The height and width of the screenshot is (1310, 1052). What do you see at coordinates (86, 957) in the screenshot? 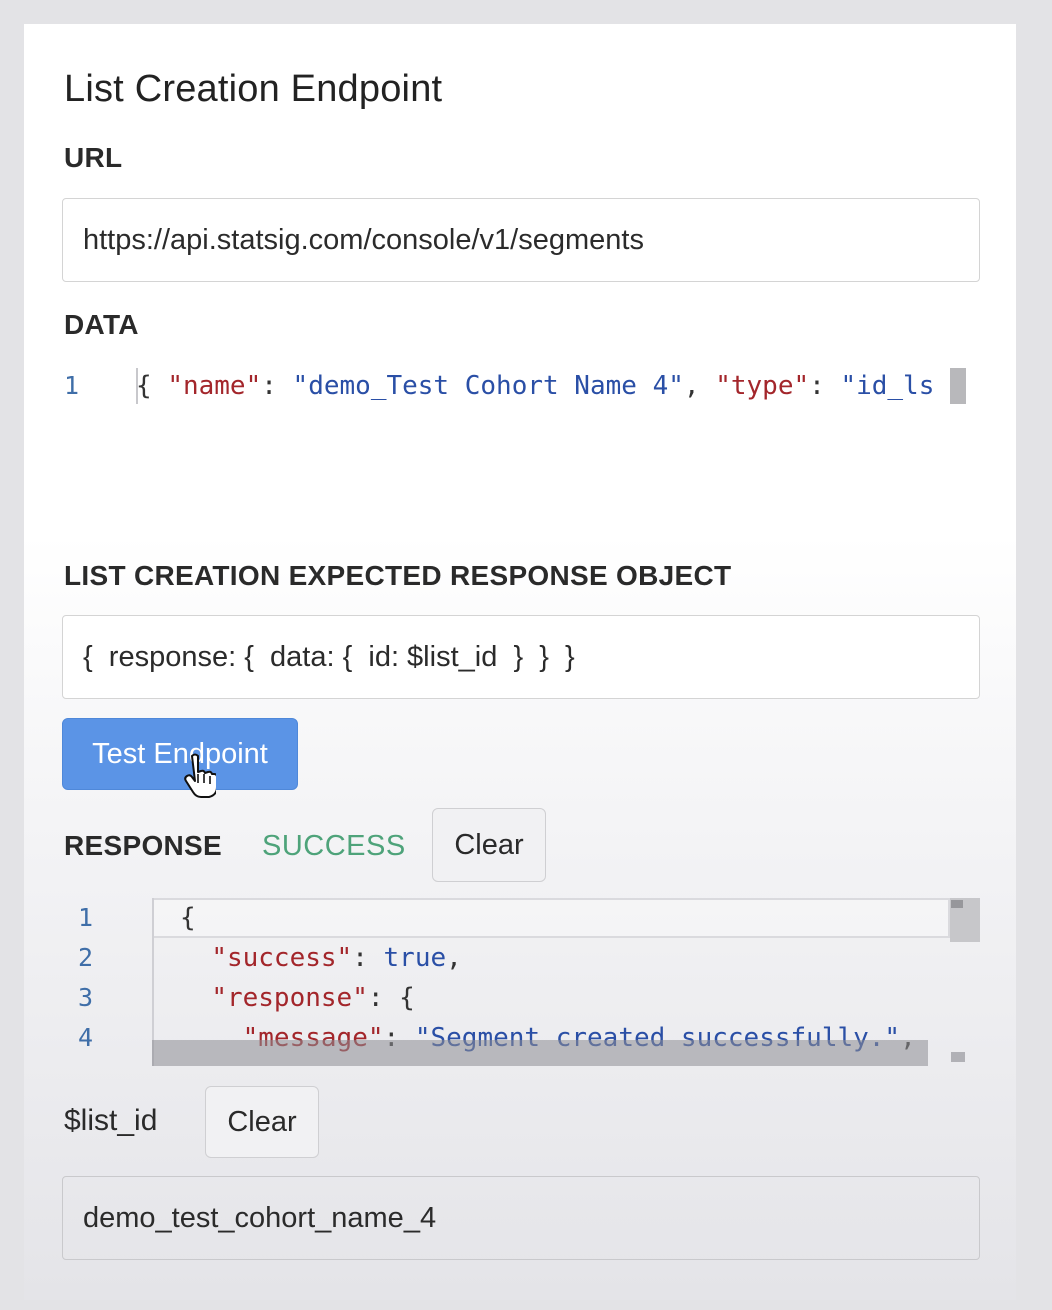
I see `line-number: 2` at bounding box center [86, 957].